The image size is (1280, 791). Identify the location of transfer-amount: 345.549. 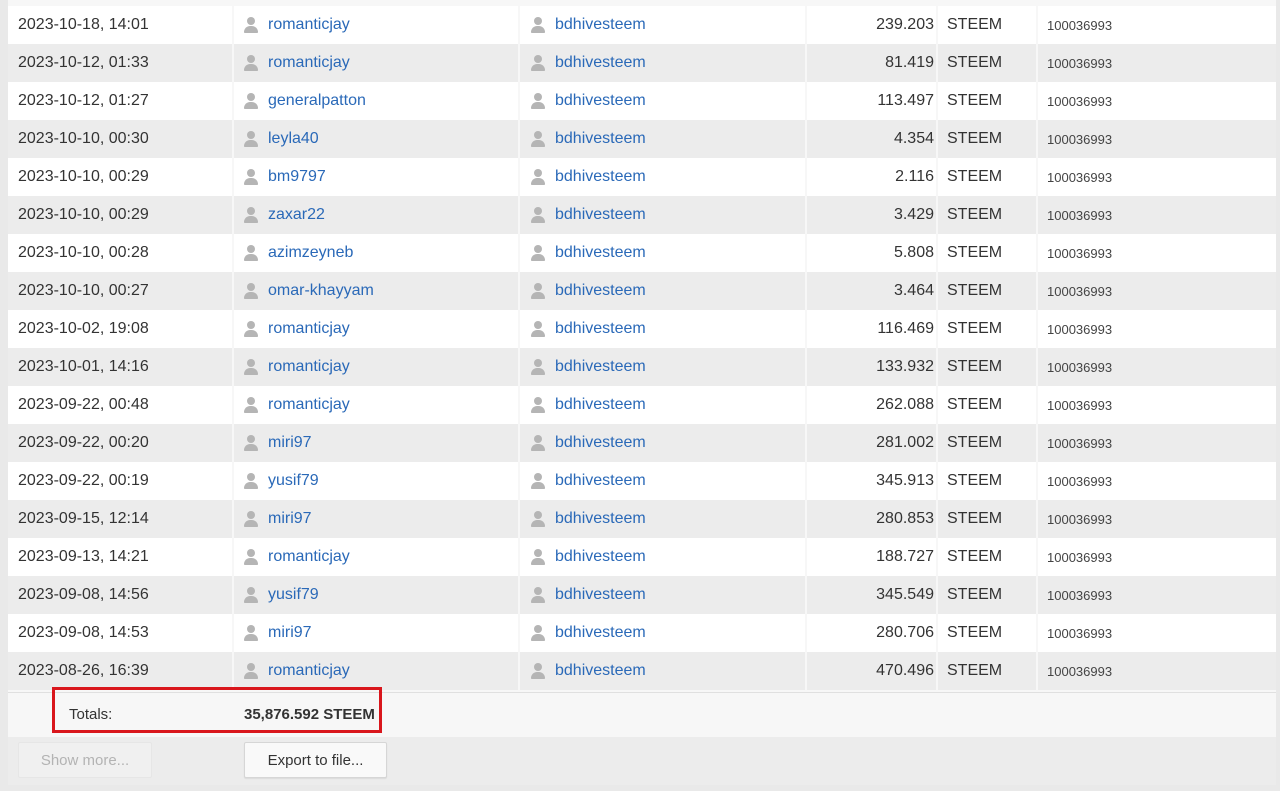
(905, 594).